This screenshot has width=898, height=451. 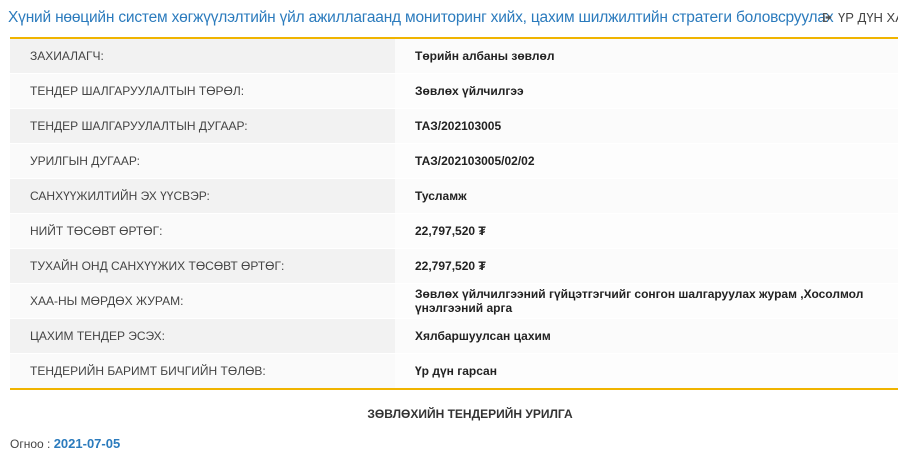 I want to click on detail-value: Үр дүн гарсан, so click(x=646, y=371).